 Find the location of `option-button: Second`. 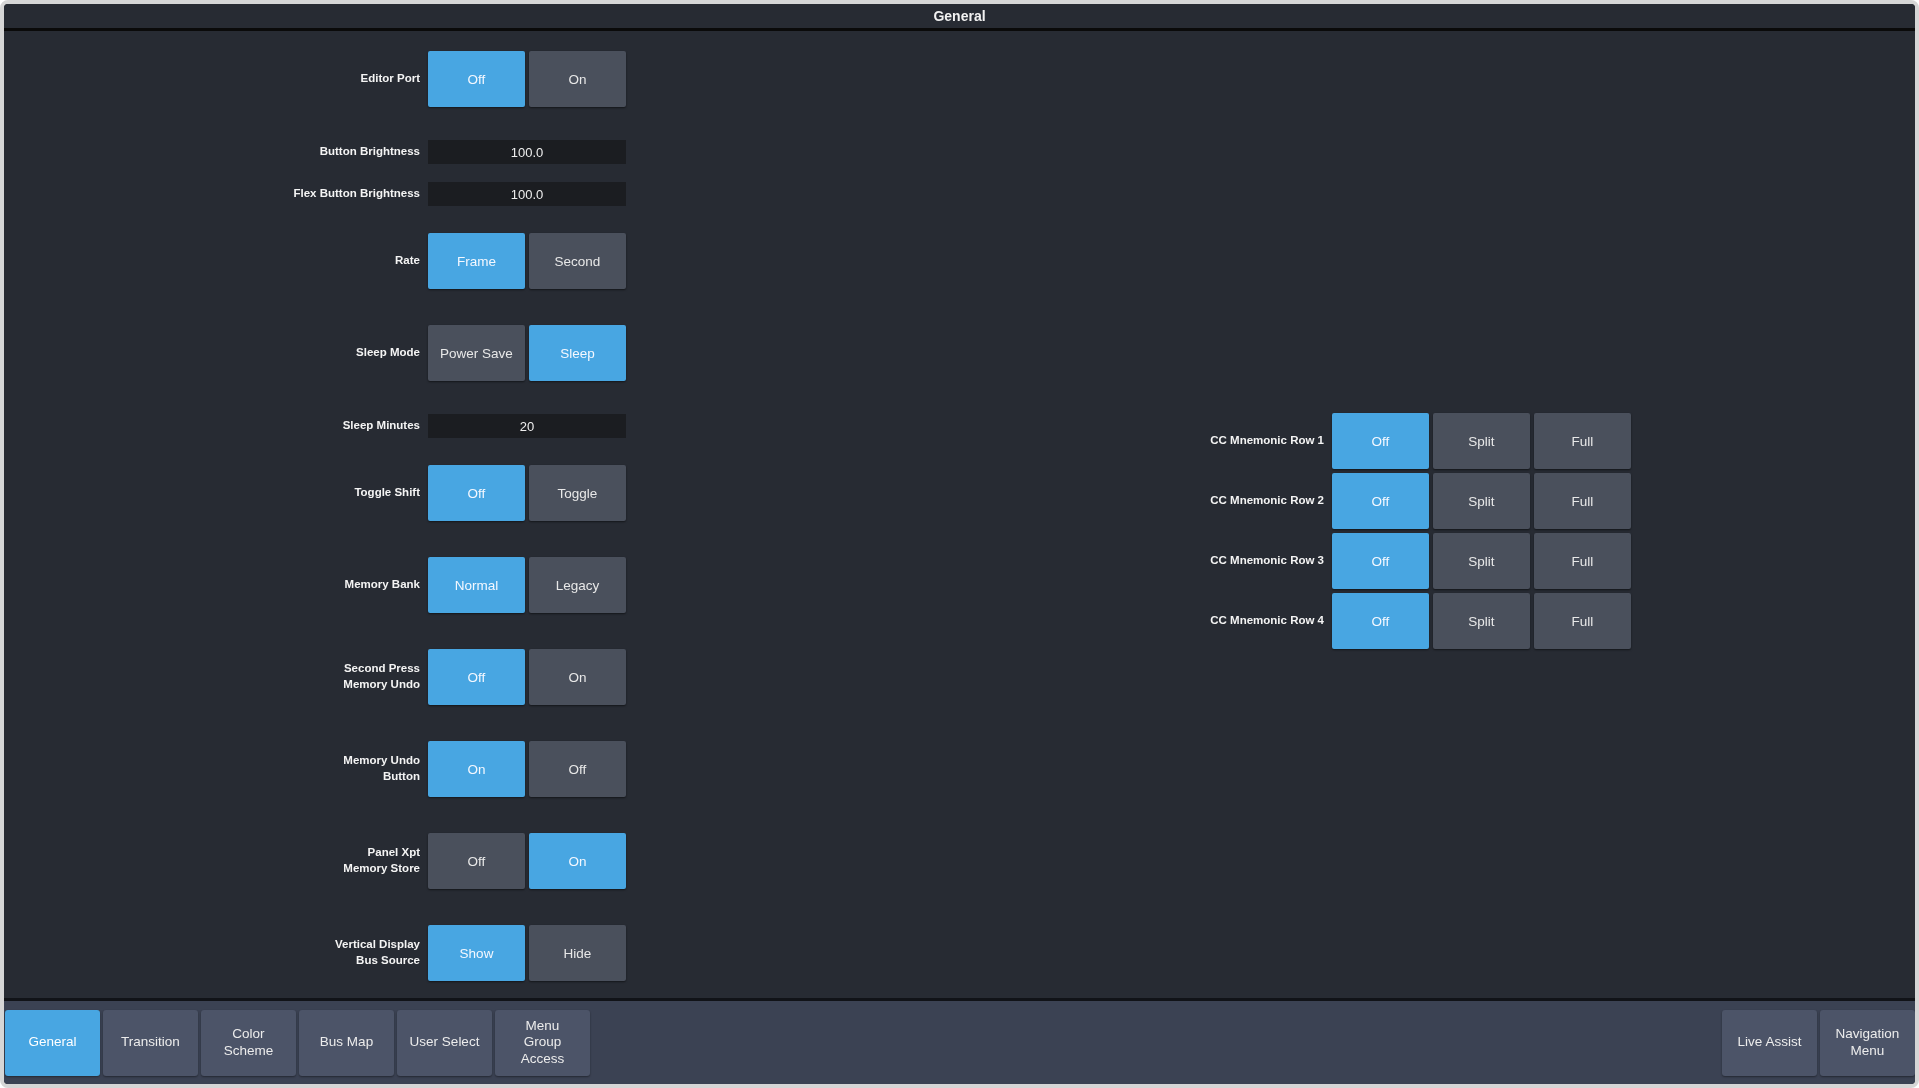

option-button: Second is located at coordinates (577, 261).